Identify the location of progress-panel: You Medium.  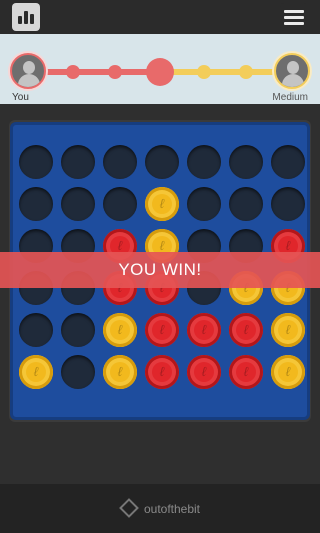
(160, 69).